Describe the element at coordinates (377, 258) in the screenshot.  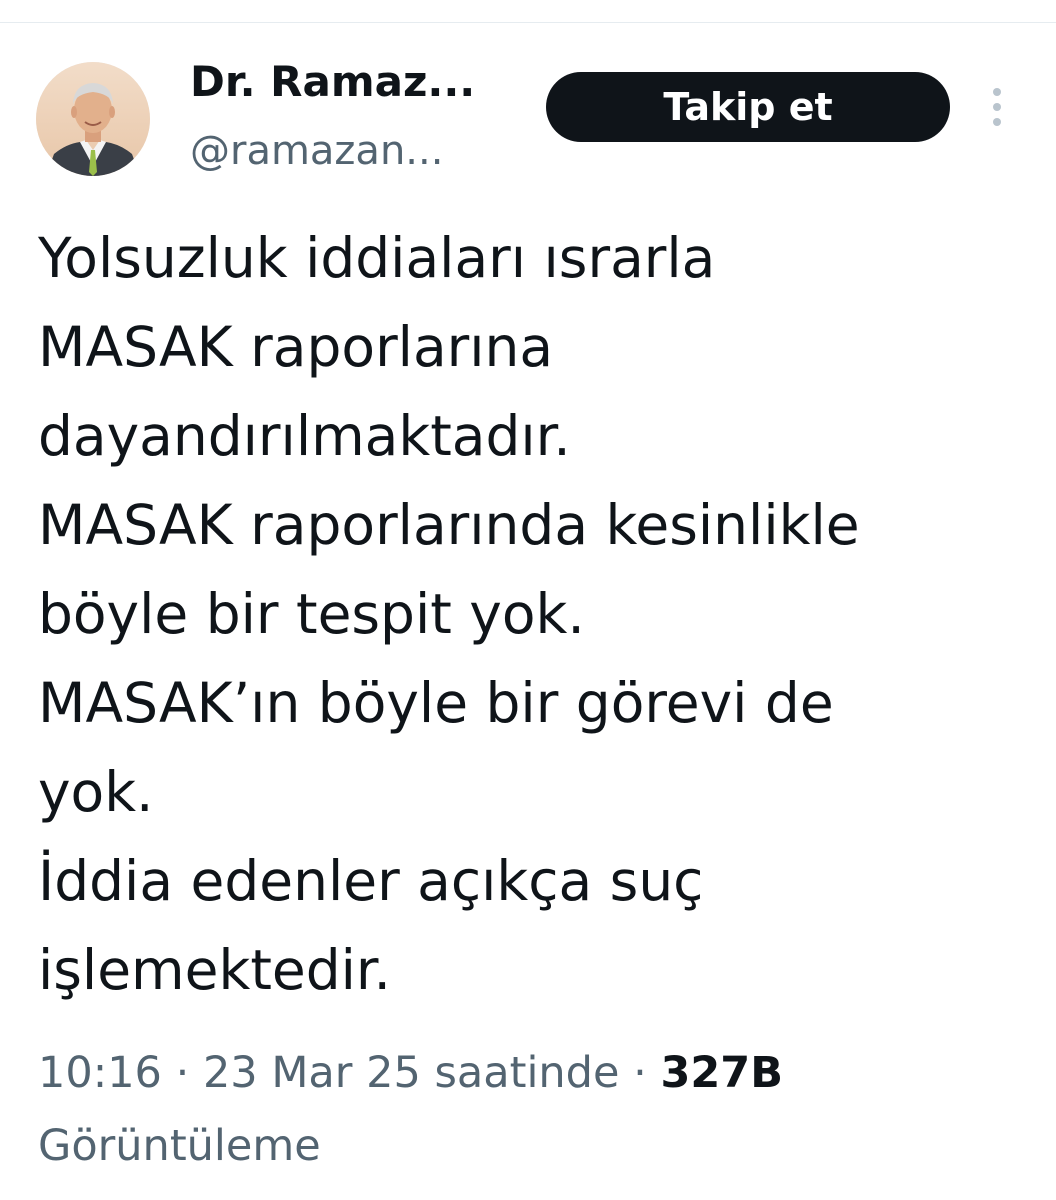
I see `tweet-line: Yolsuzluk iddiaları ısrarla` at that location.